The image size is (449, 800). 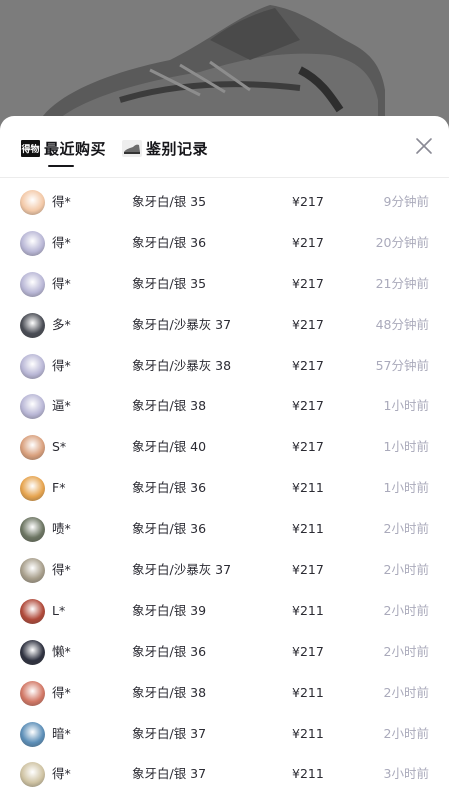 What do you see at coordinates (224, 406) in the screenshot?
I see `purchase-record-row: 逼* 象牙白/银 38 ¥217 1小时前` at bounding box center [224, 406].